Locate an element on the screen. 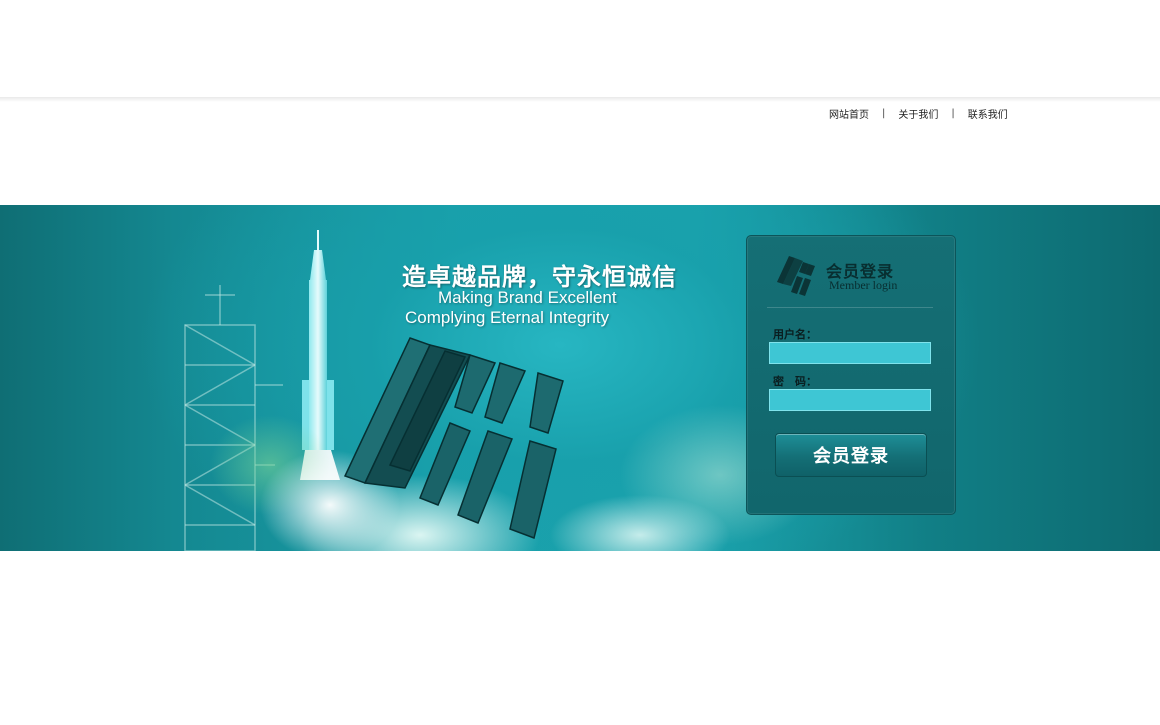  brand-bars-graphic is located at coordinates (453, 438).